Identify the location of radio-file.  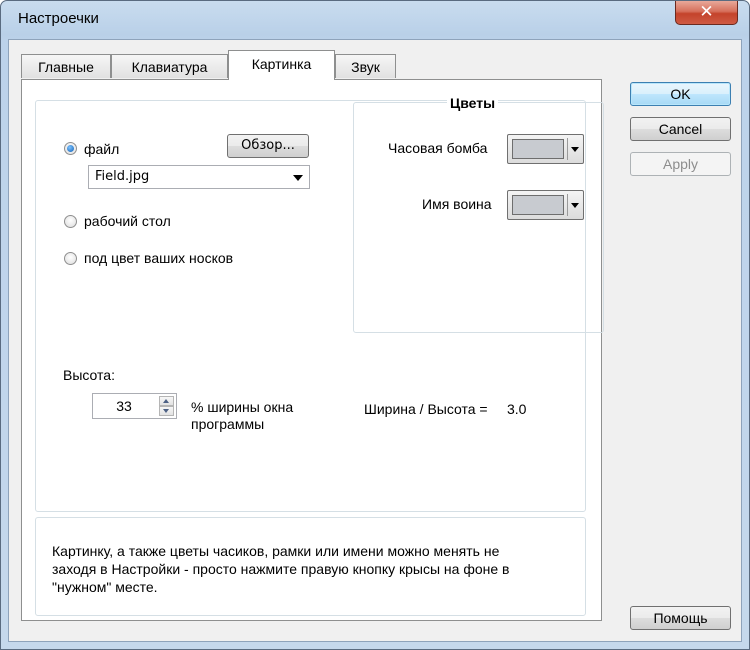
(70, 148).